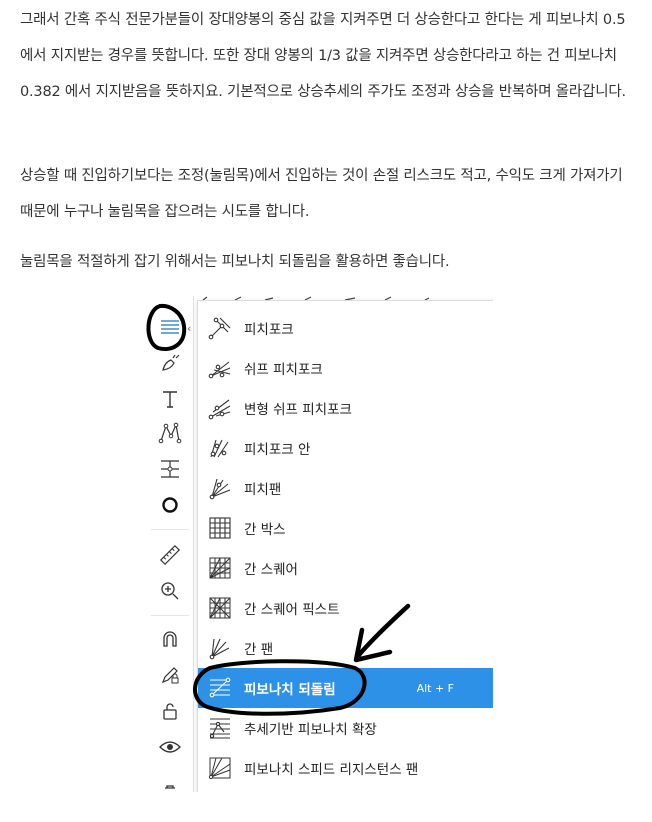 This screenshot has height=822, width=652. I want to click on fib-tools-icon, so click(170, 327).